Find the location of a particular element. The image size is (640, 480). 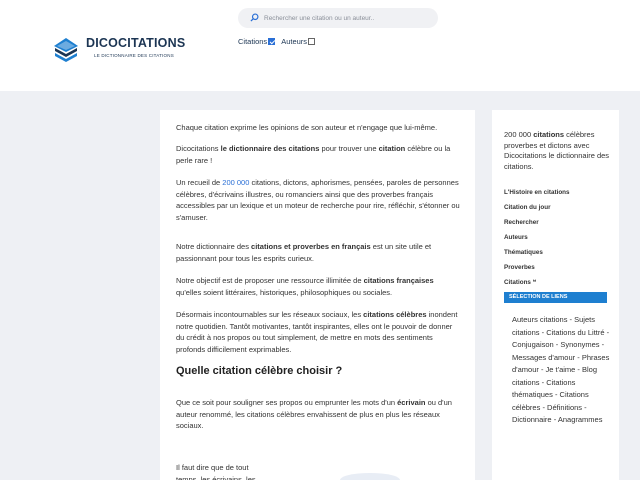

sidebar-item-thematiques: Thématiques is located at coordinates (556, 252).